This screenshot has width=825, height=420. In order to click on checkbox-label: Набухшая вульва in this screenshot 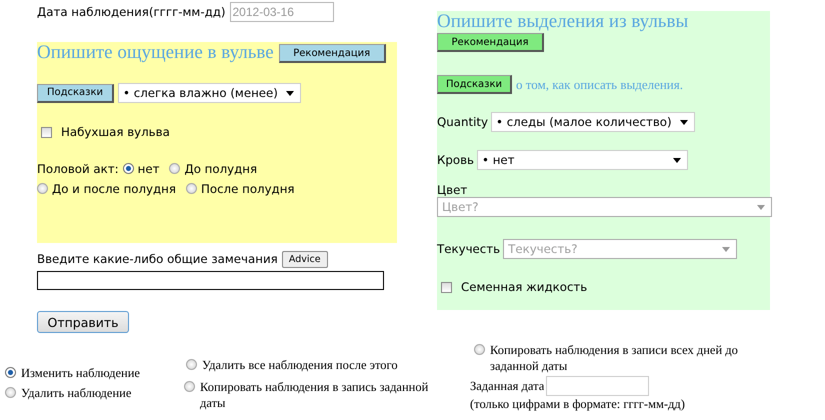, I will do `click(115, 132)`.